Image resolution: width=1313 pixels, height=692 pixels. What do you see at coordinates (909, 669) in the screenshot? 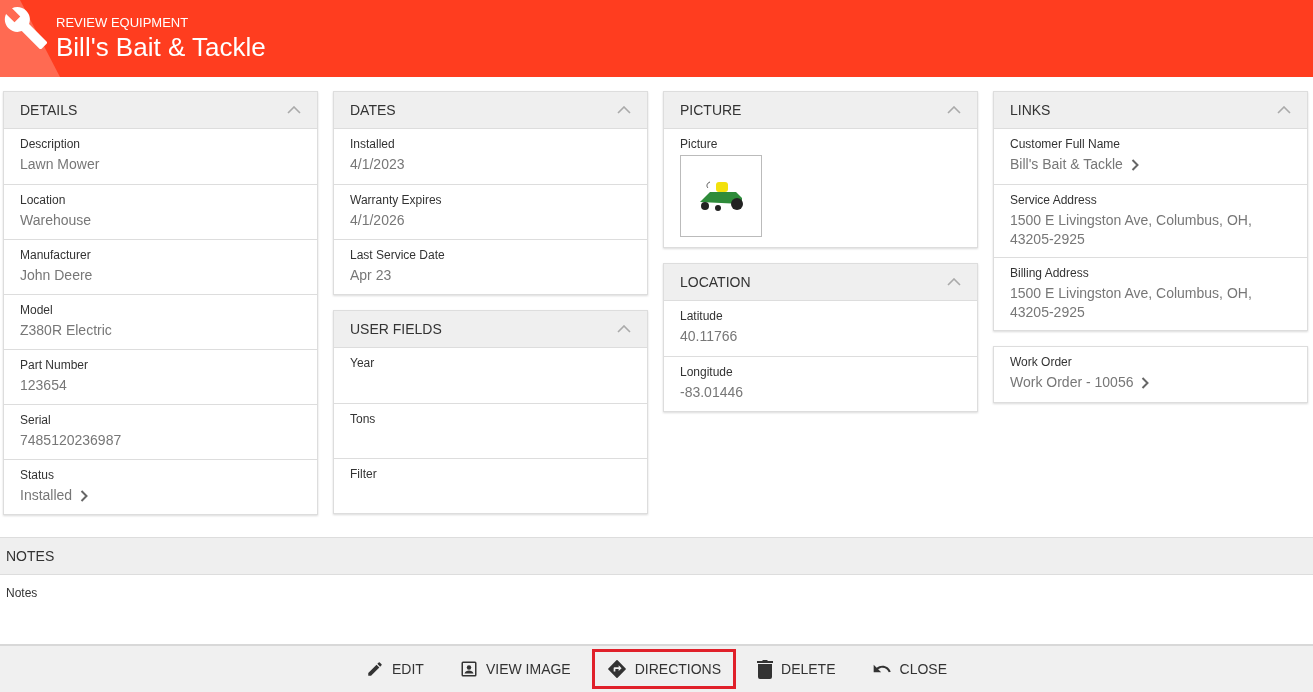
I see `toolbar-button: CLOSE` at bounding box center [909, 669].